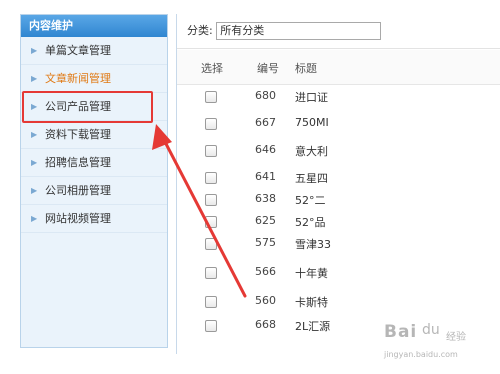 The image size is (500, 374). What do you see at coordinates (338, 273) in the screenshot?
I see `table-row: 566 十年黄` at bounding box center [338, 273].